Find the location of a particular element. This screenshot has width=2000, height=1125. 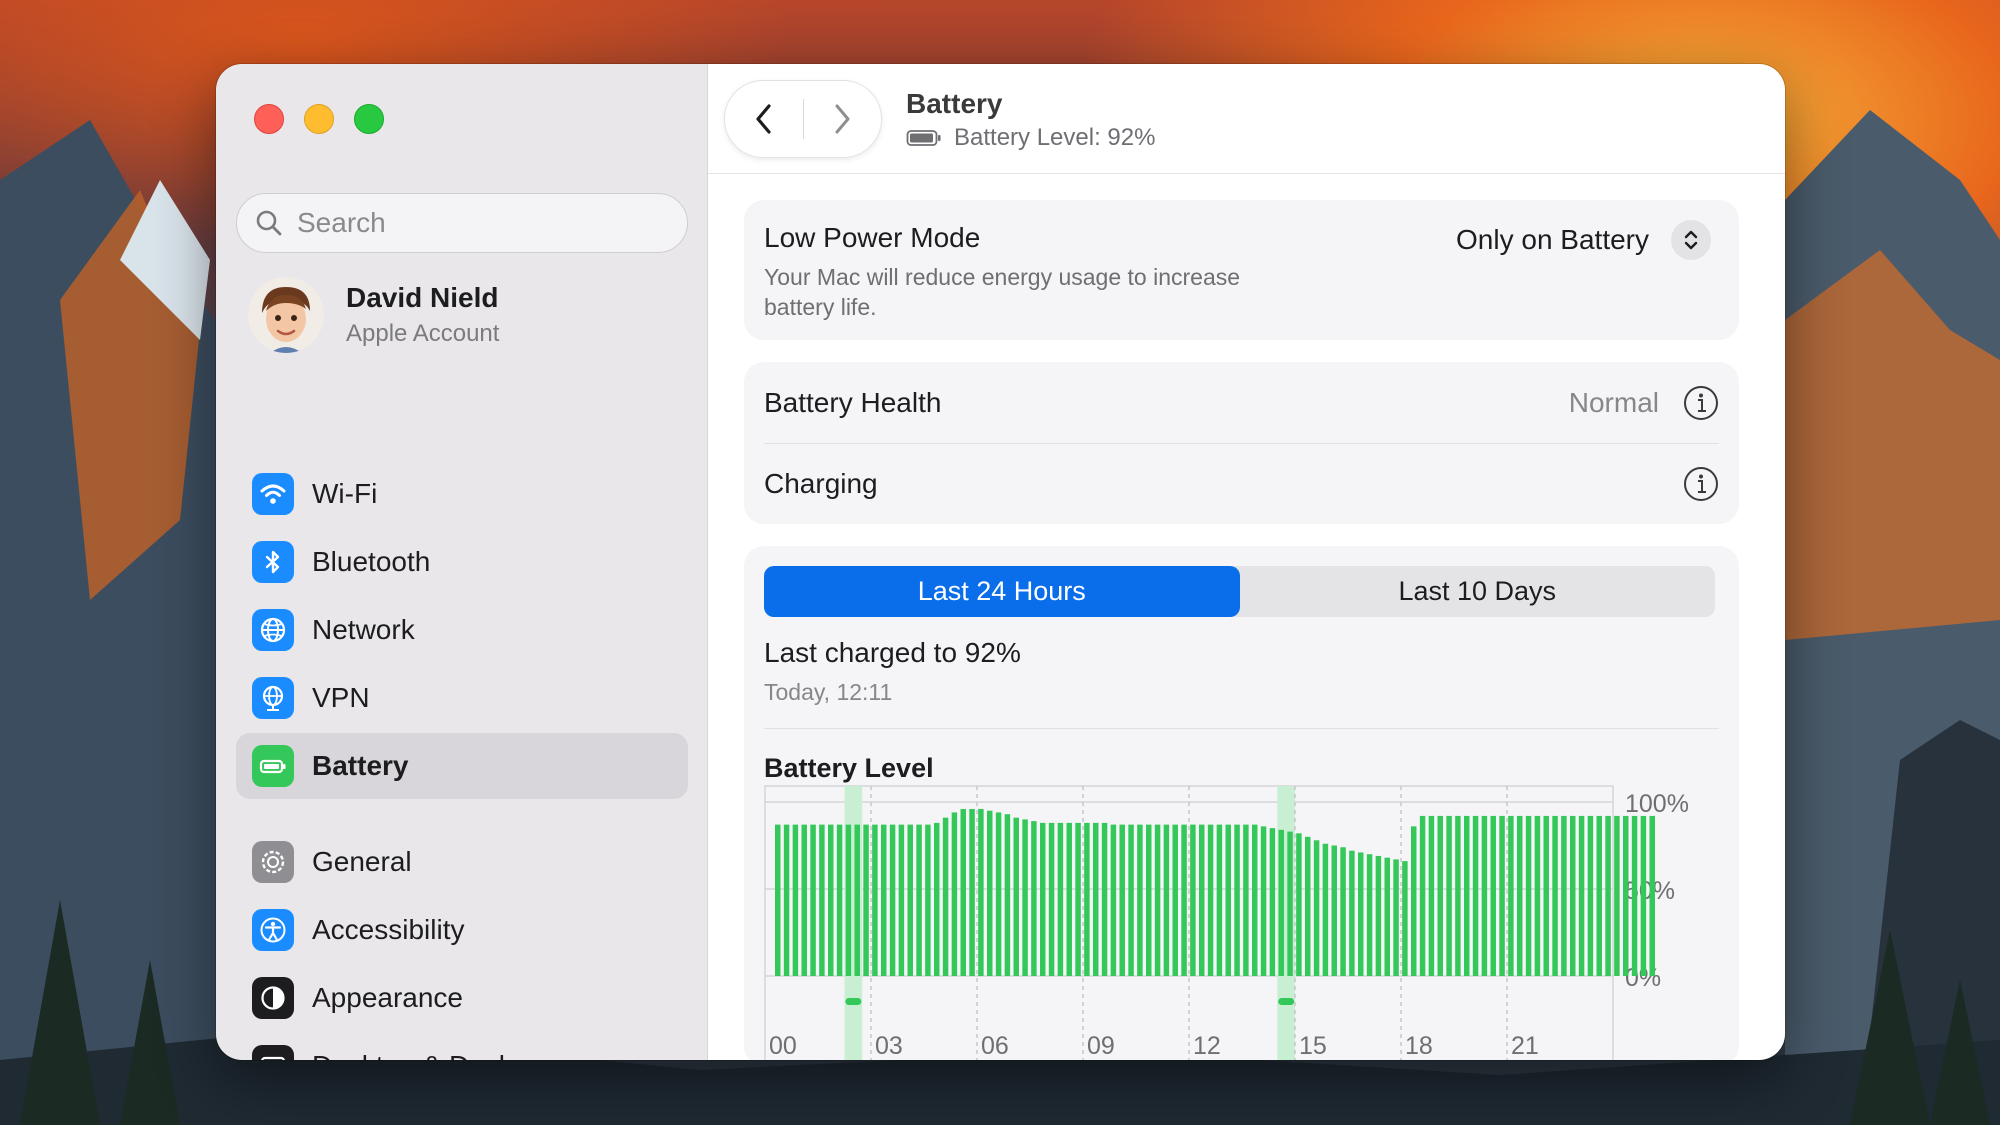

sidebar-item-battery: Battery is located at coordinates (462, 766).